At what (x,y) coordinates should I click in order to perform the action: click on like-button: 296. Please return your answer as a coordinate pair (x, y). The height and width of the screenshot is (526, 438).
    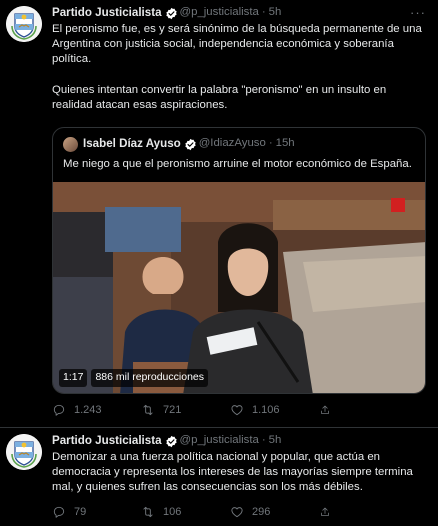
    Looking at the image, I should click on (274, 512).